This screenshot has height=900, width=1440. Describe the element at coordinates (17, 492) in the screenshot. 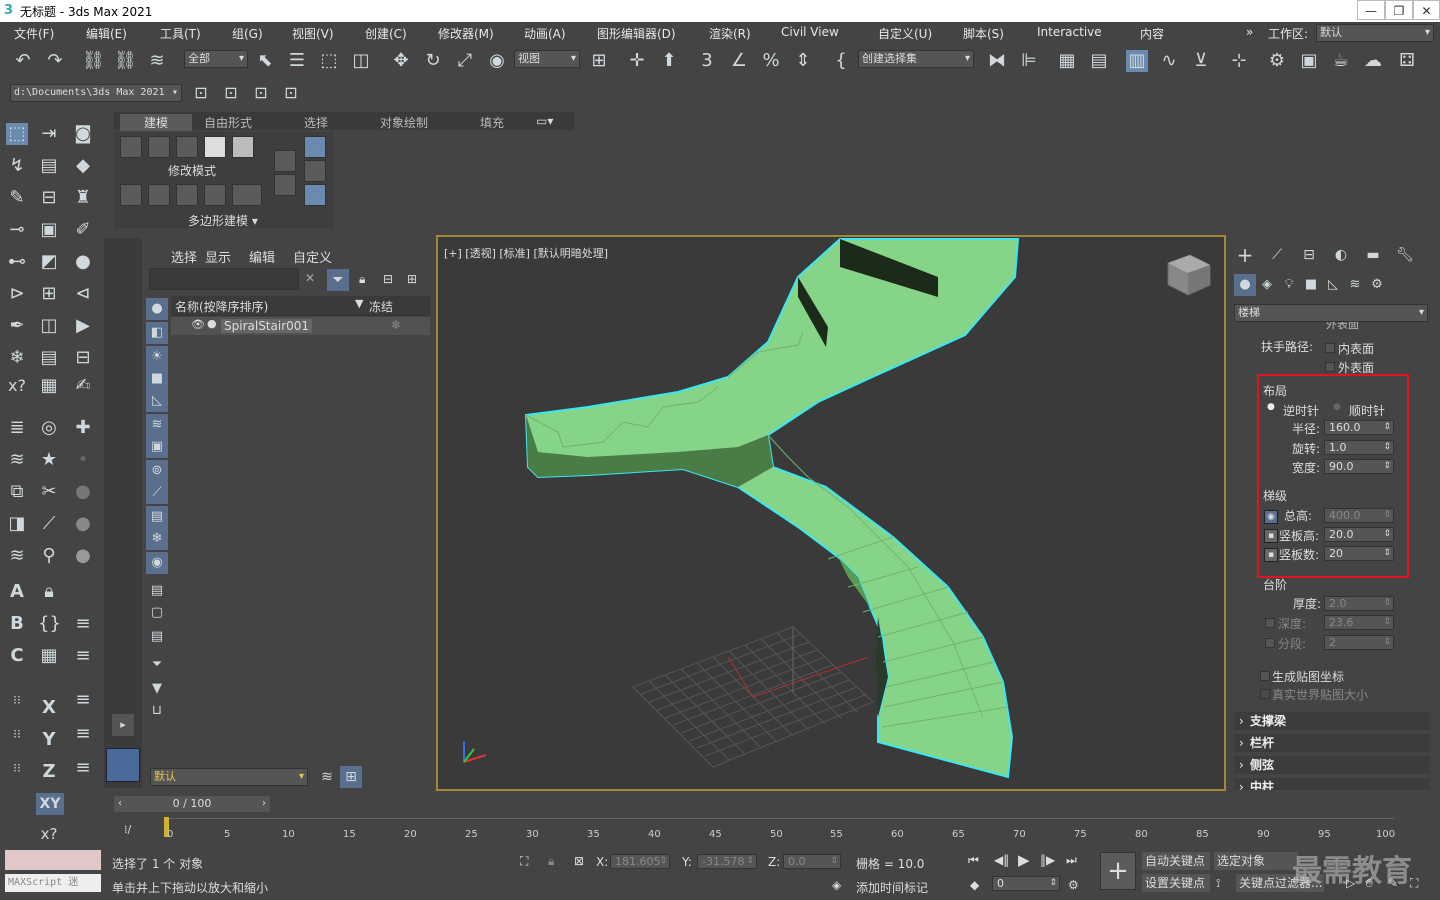

I see `layers-icon: ⧉` at that location.